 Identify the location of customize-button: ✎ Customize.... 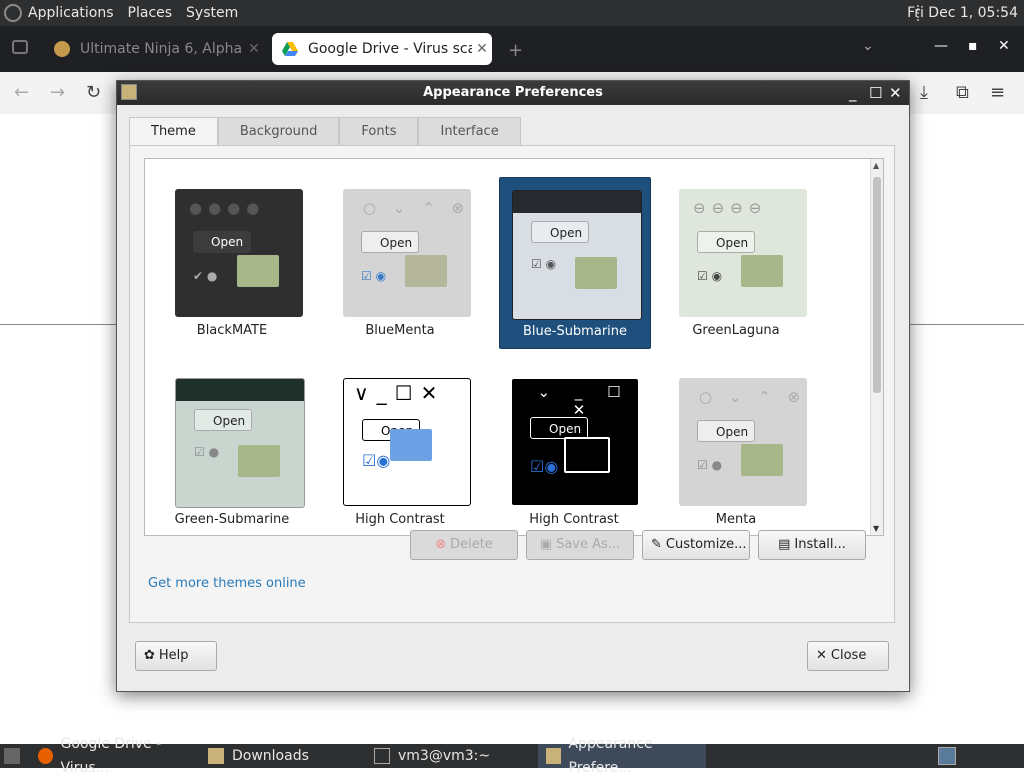
(696, 545).